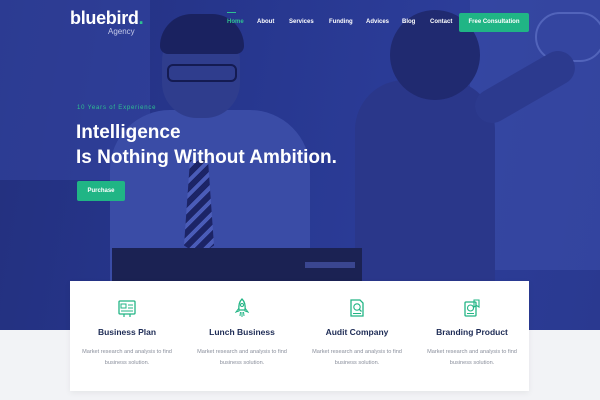 The height and width of the screenshot is (400, 600). I want to click on glasses-image, so click(202, 73).